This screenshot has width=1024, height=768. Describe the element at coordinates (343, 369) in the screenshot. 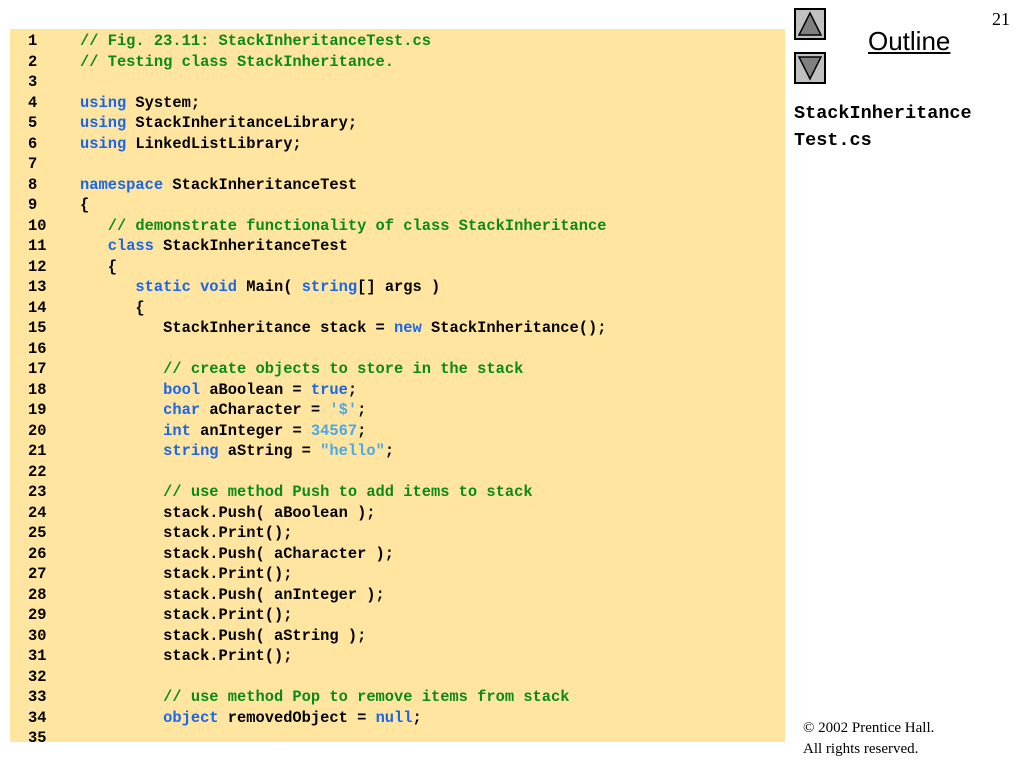

I see `code-token: // create objects to store in the stack` at that location.